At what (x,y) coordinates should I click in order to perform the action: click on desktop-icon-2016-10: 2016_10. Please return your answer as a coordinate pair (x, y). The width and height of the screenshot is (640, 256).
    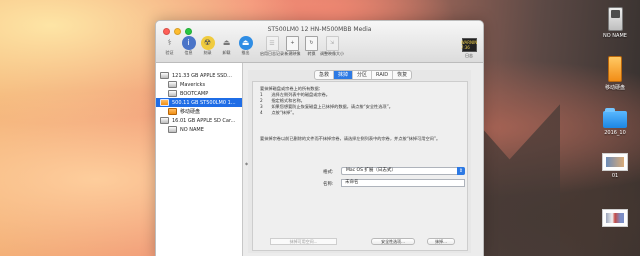
    Looking at the image, I should click on (615, 122).